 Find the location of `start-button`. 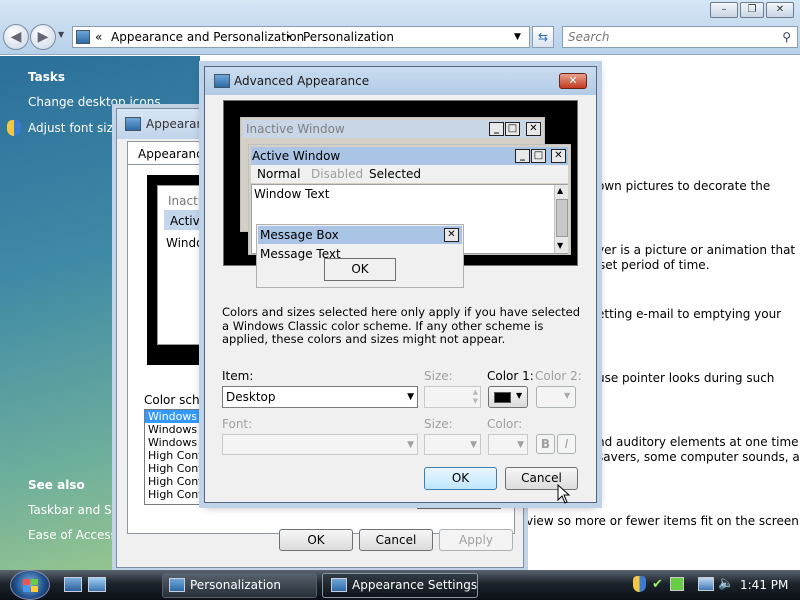

start-button is located at coordinates (30, 585).